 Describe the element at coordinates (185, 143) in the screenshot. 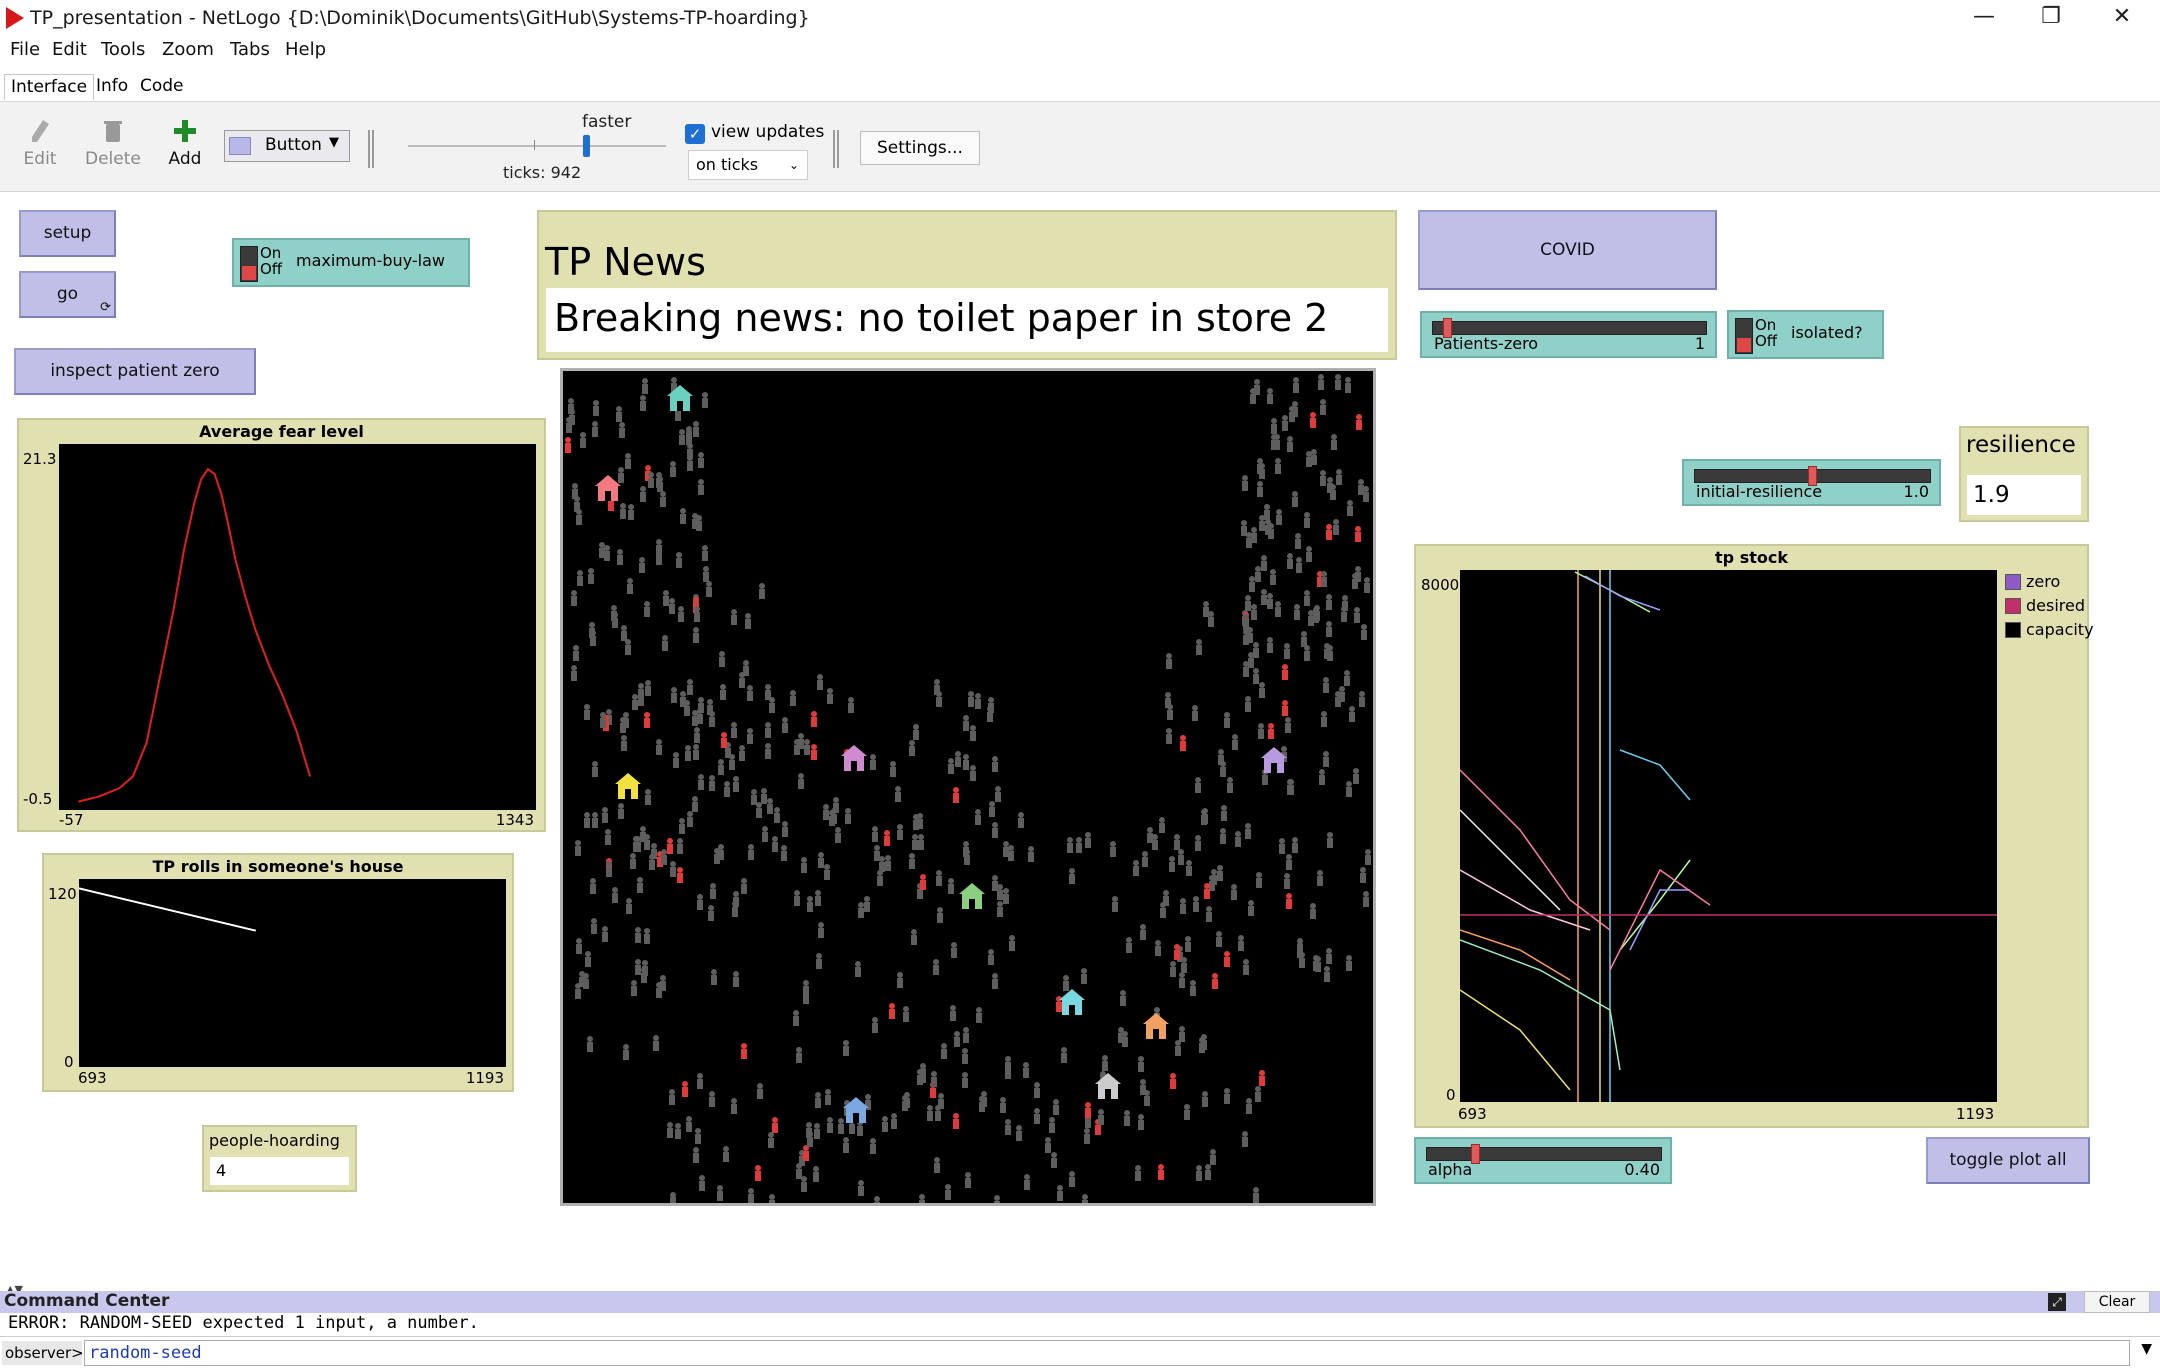

I see `add-button: Add` at that location.